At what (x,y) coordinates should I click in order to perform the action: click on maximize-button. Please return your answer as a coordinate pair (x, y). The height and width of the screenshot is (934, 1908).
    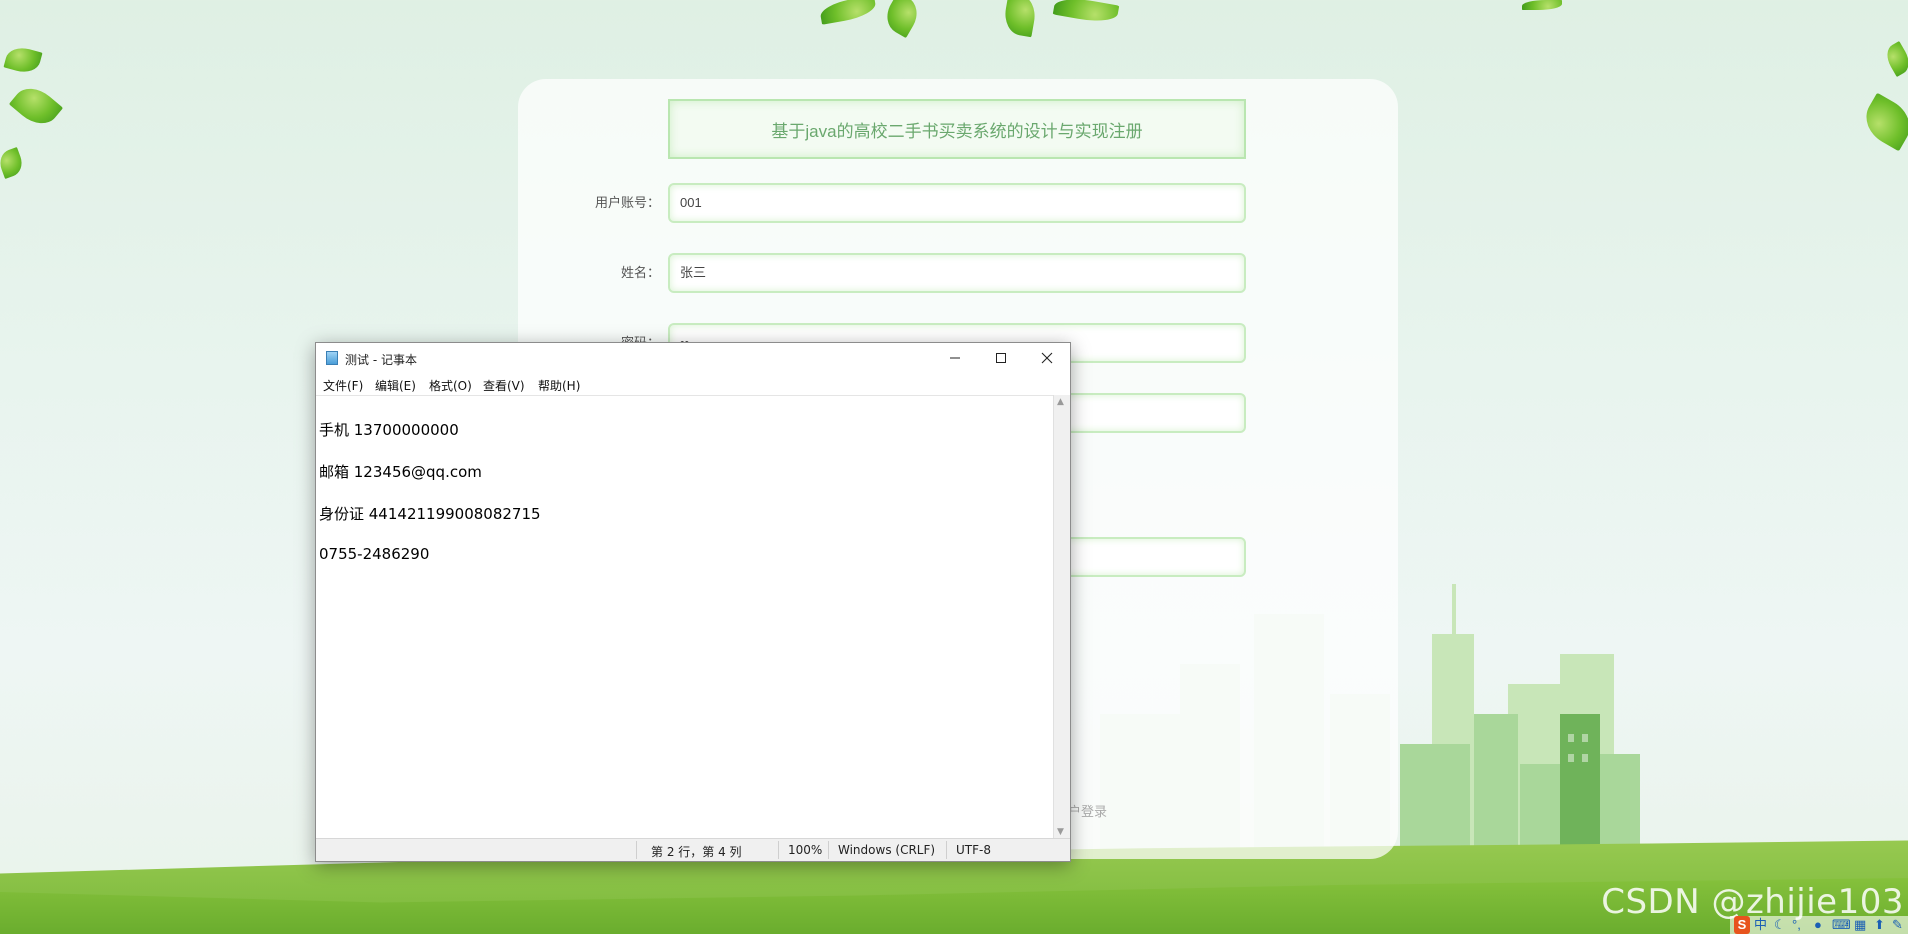
    Looking at the image, I should click on (1001, 358).